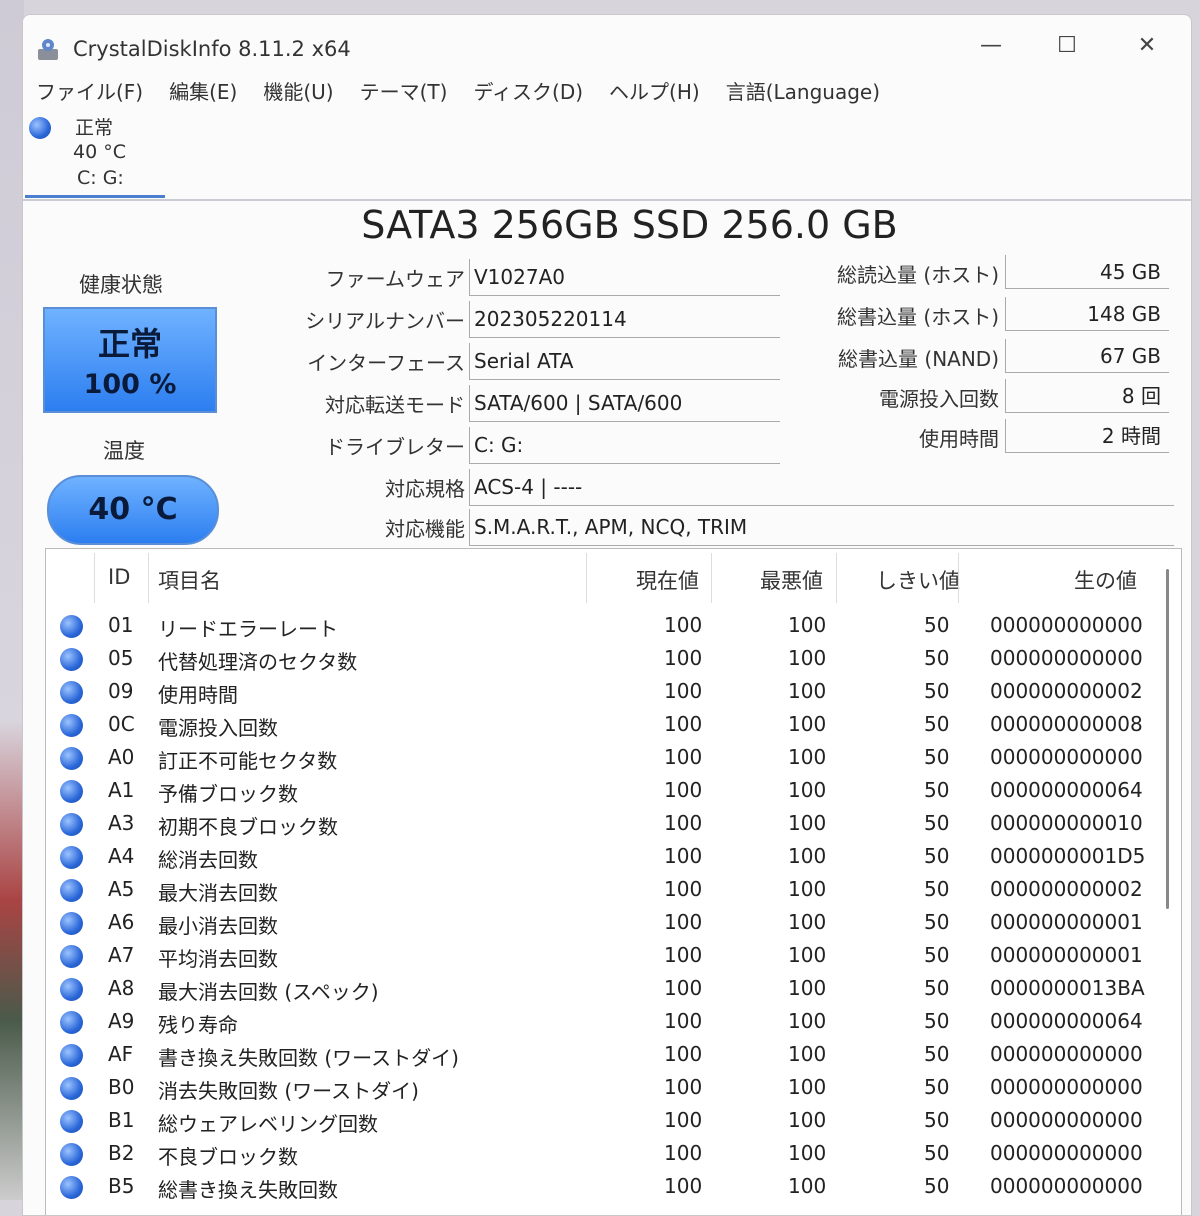  What do you see at coordinates (607, 45) in the screenshot?
I see `title-bar: CrystalDiskInfo 8.11.2 x64 — ☐ ✕` at bounding box center [607, 45].